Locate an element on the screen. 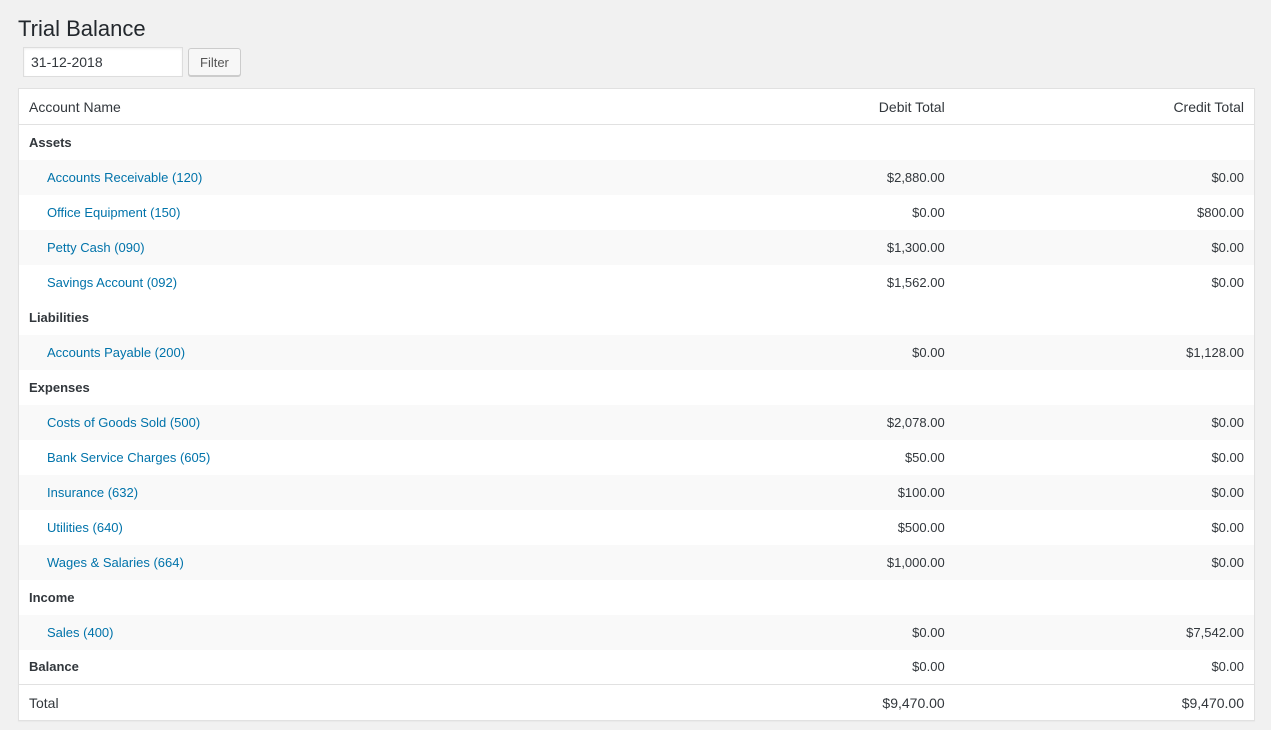  table-row: Insurance (632) $100.00 $0.00 is located at coordinates (636, 492).